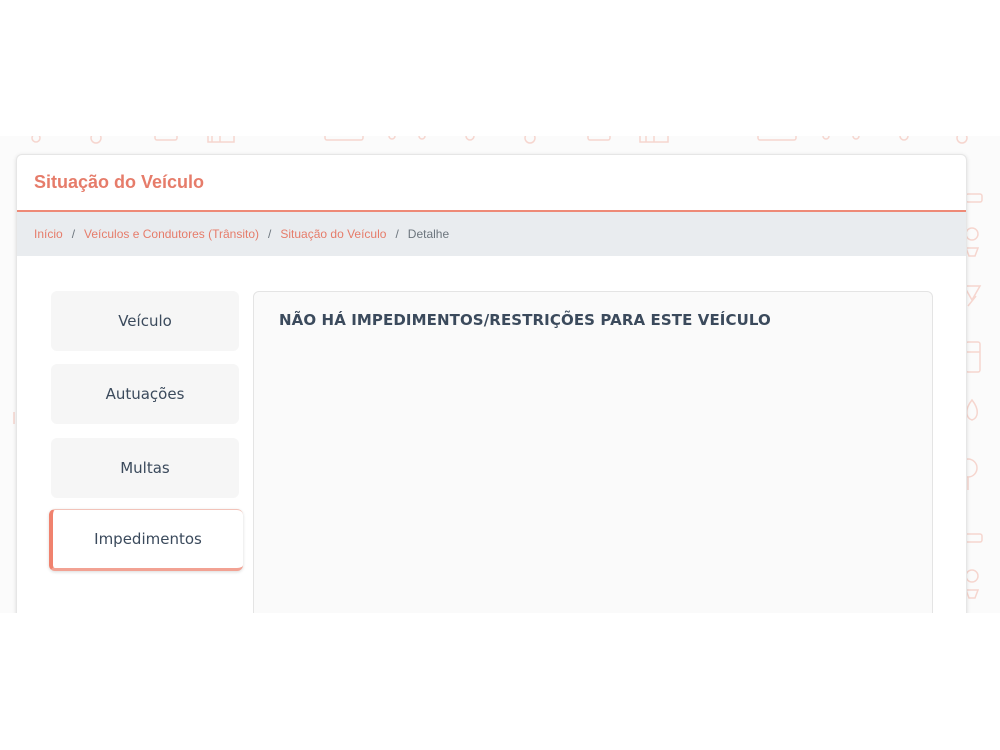 The height and width of the screenshot is (750, 1000). I want to click on page-title: Situação do Veículo, so click(119, 182).